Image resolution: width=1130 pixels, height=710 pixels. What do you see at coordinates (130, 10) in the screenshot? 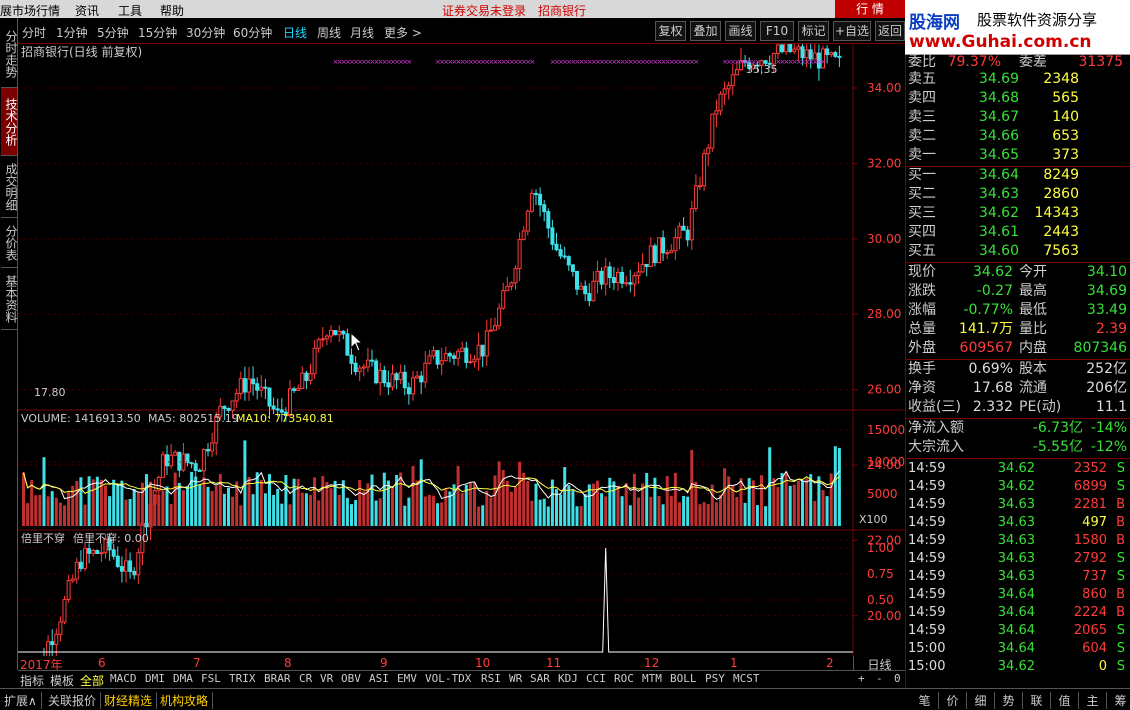
I see `menu-tools: 工具` at bounding box center [130, 10].